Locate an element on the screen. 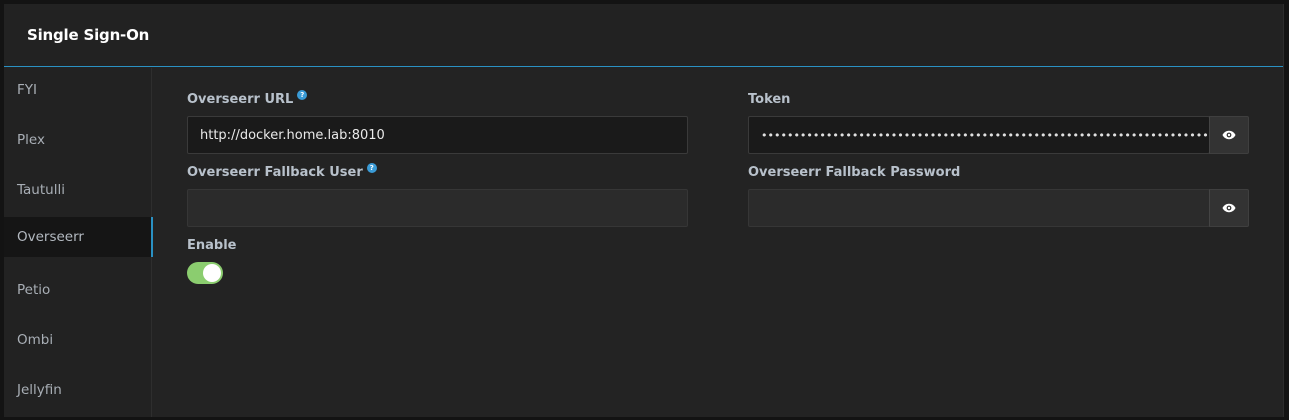 Image resolution: width=1289 pixels, height=420 pixels. panel-header: Single Sign-On is located at coordinates (643, 35).